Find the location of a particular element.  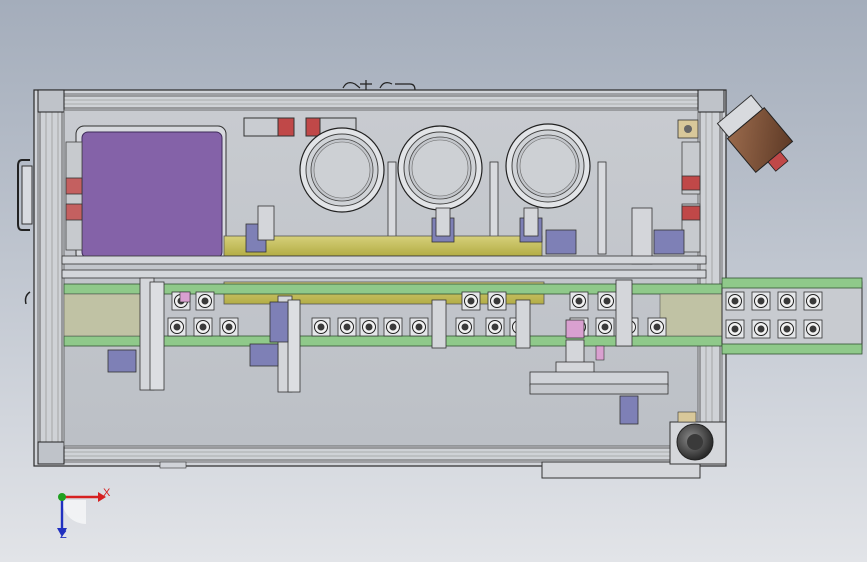

conveyor-extension is located at coordinates (792, 316).